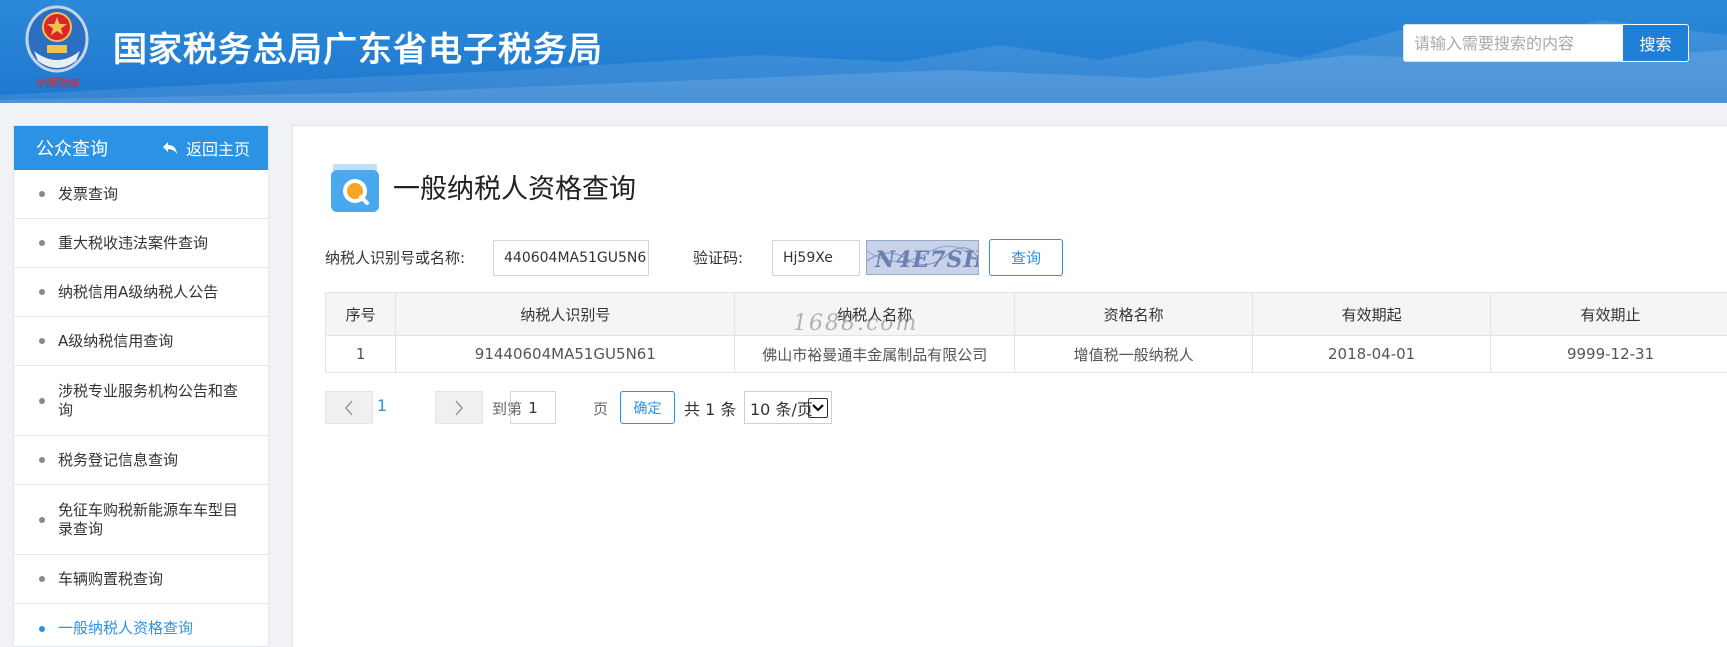 The width and height of the screenshot is (1727, 647). I want to click on captcha-label: 验证码:, so click(718, 258).